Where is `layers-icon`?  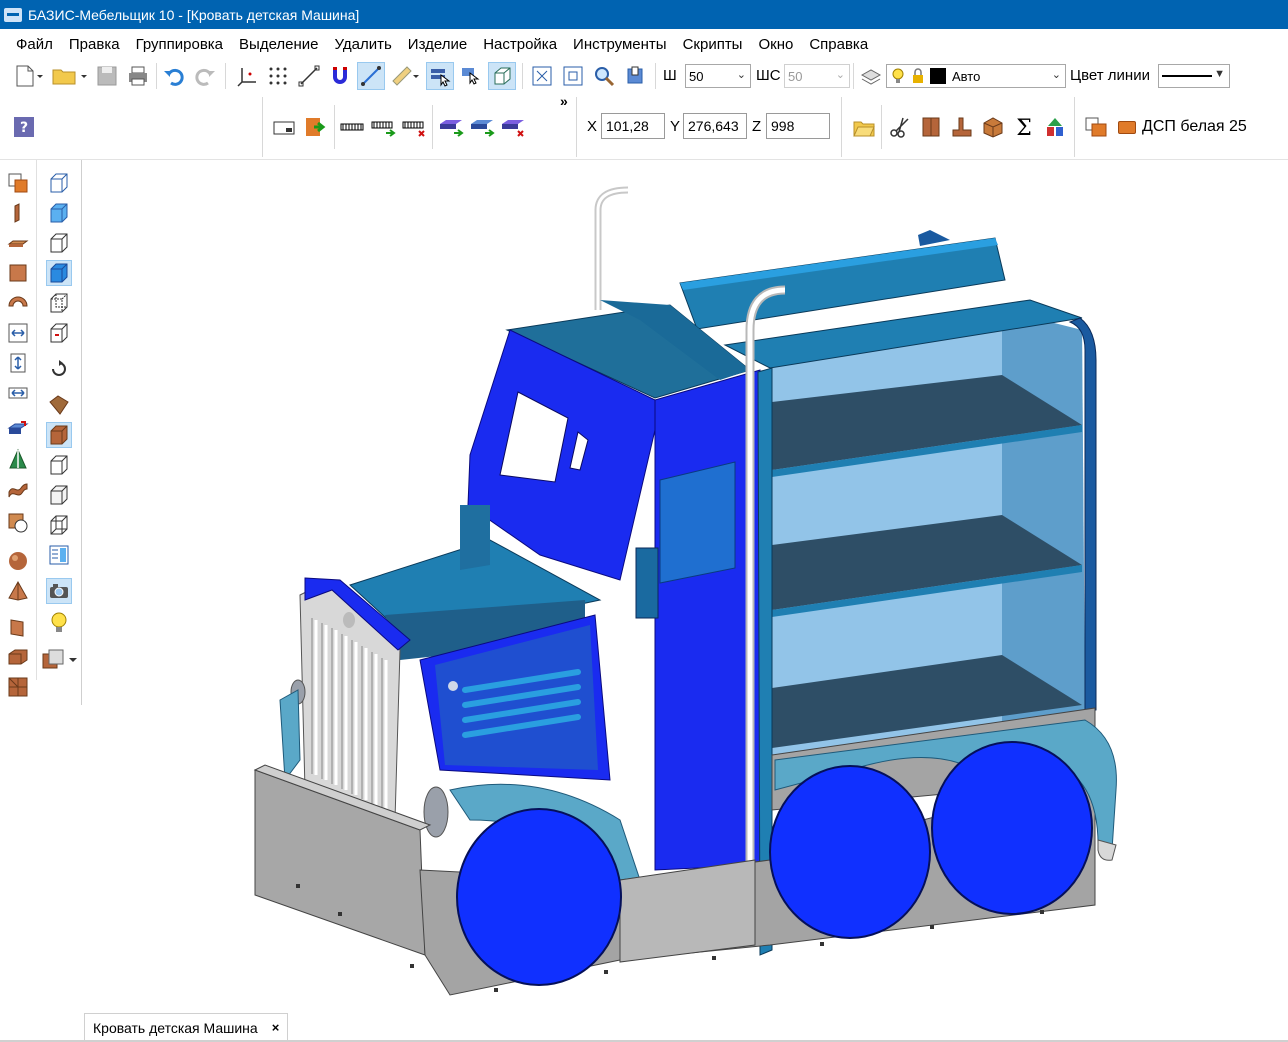
layers-icon is located at coordinates (871, 76).